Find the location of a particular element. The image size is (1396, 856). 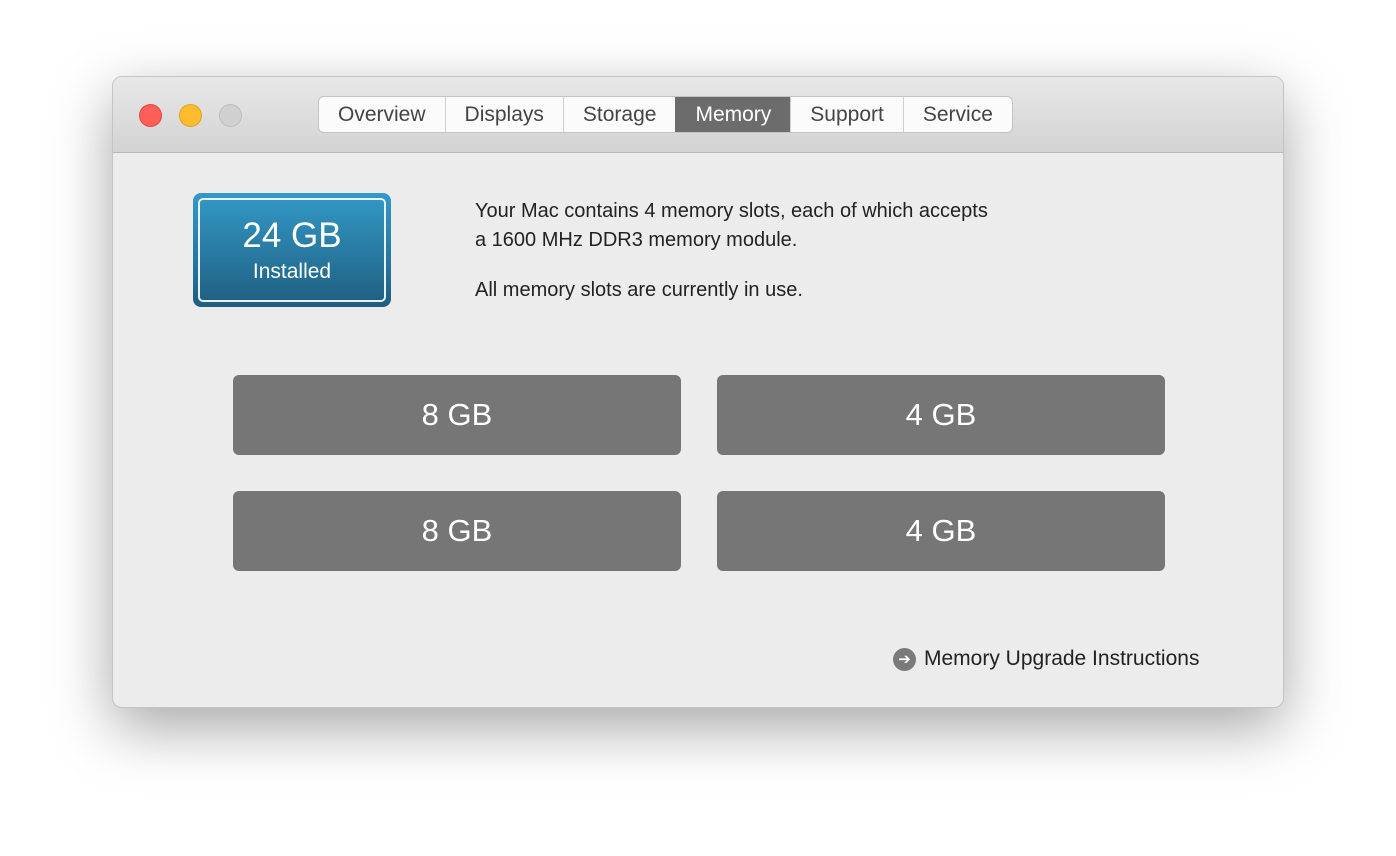

memory-slot-2: 4 GB is located at coordinates (941, 415).